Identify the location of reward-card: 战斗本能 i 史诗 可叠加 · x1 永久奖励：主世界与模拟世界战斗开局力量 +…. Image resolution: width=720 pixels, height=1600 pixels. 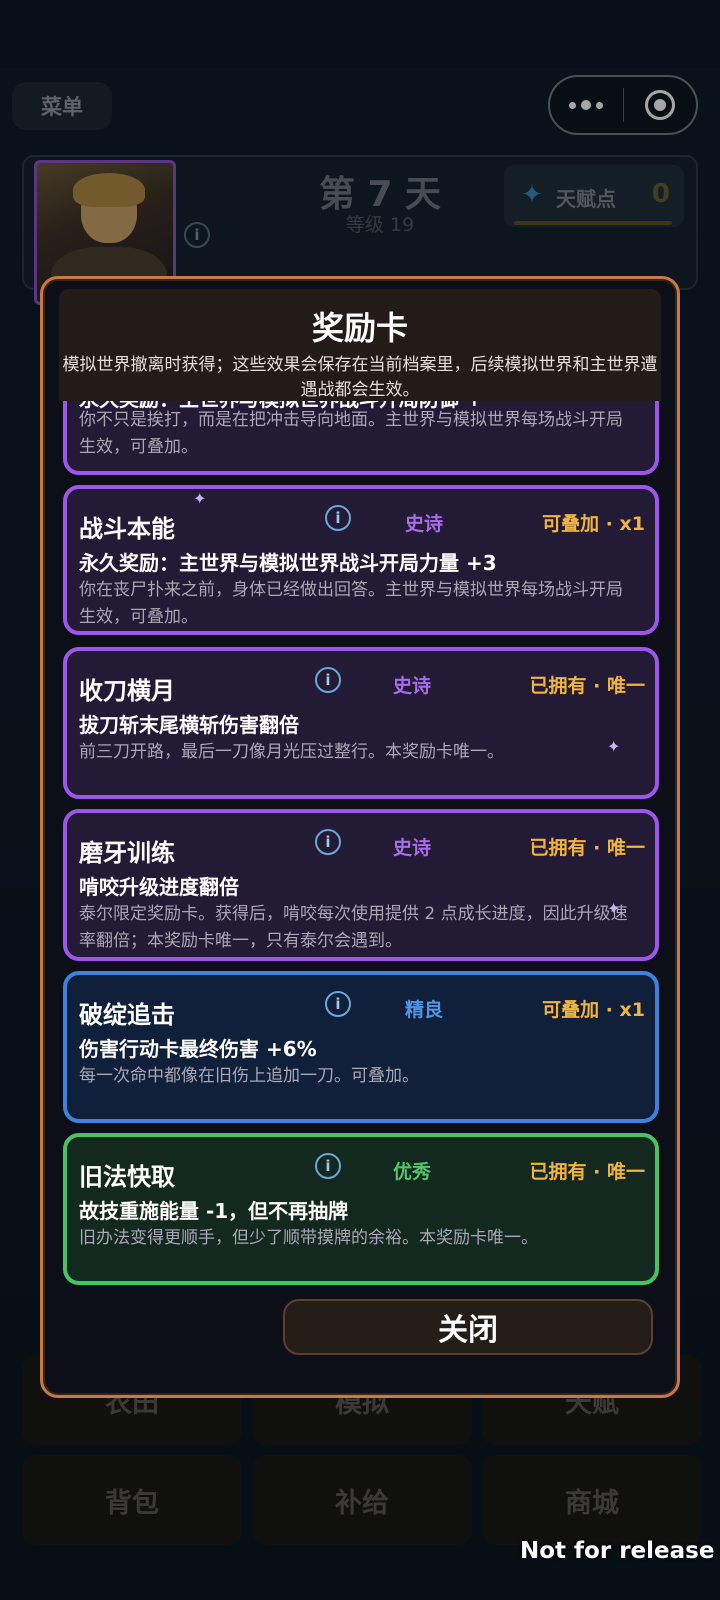
(361, 560).